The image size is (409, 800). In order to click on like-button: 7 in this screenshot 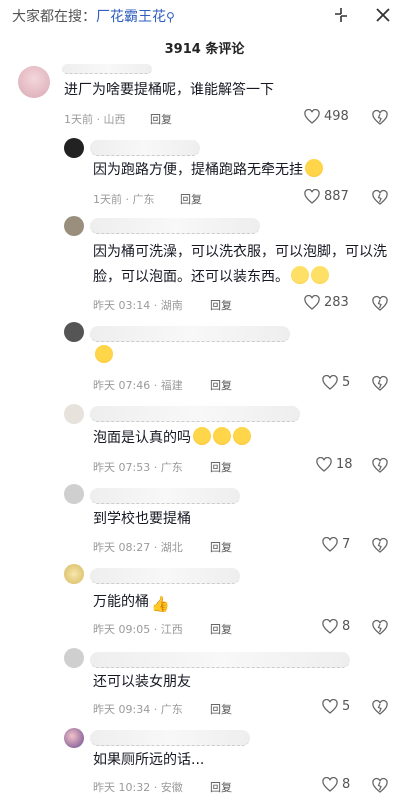, I will do `click(336, 544)`.